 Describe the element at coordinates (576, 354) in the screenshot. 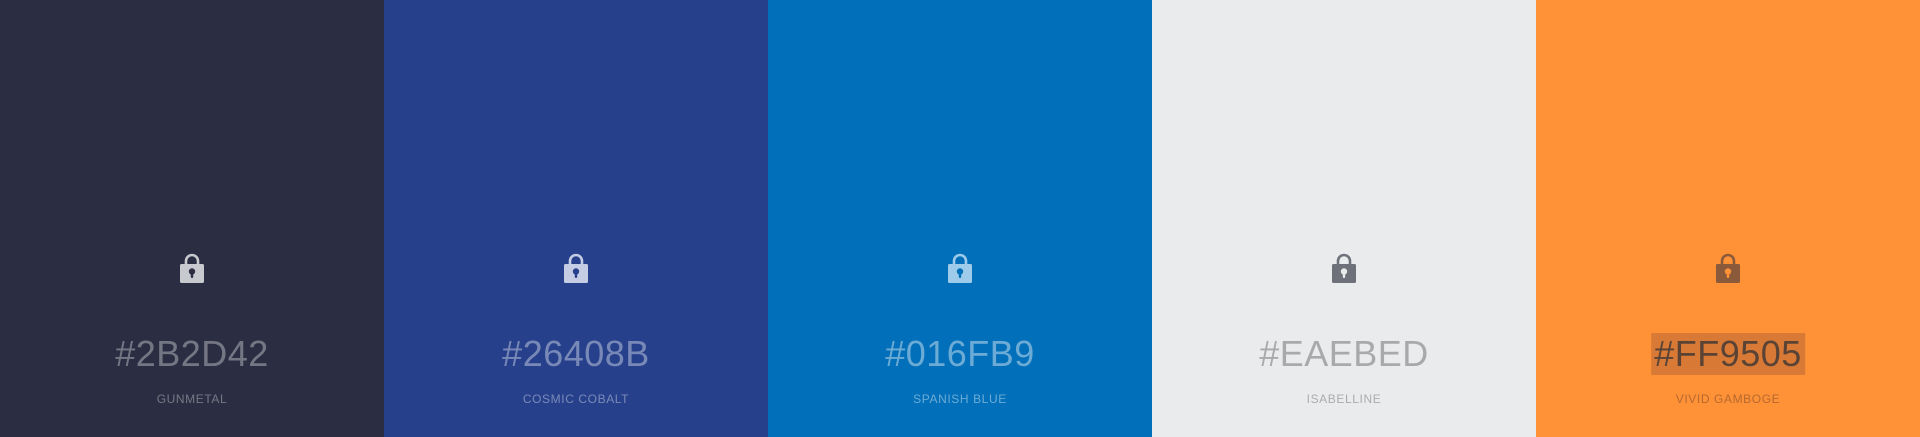

I see `hex-code: #26408B` at that location.